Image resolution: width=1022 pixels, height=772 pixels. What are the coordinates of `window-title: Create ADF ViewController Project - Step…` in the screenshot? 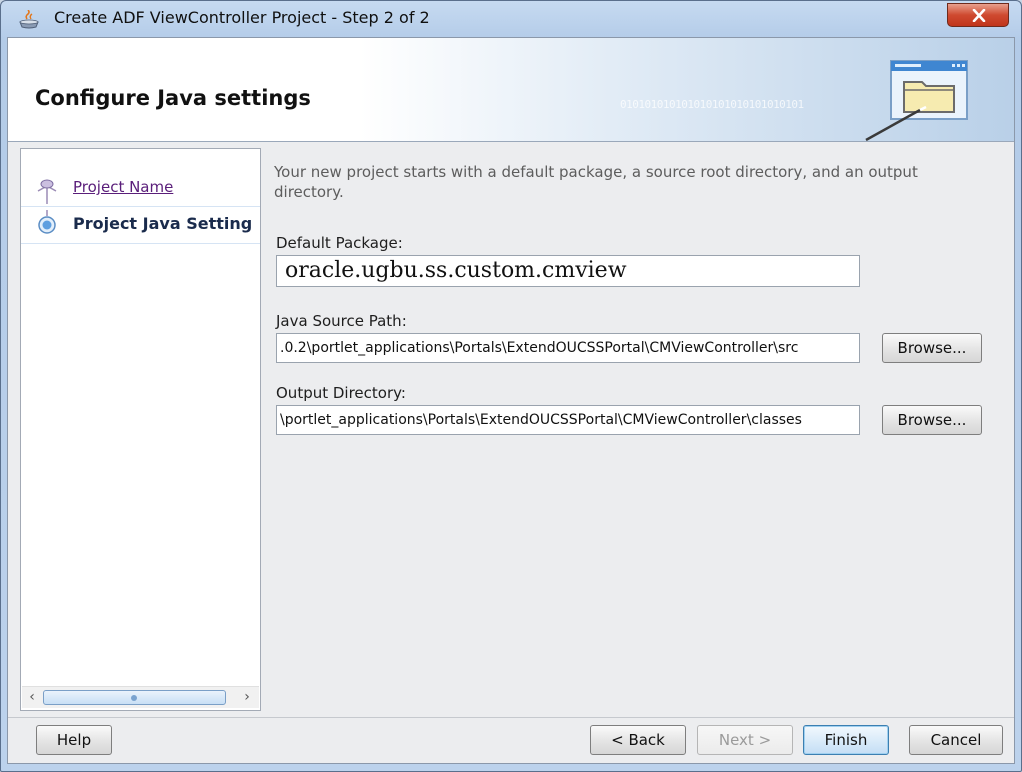 It's located at (242, 17).